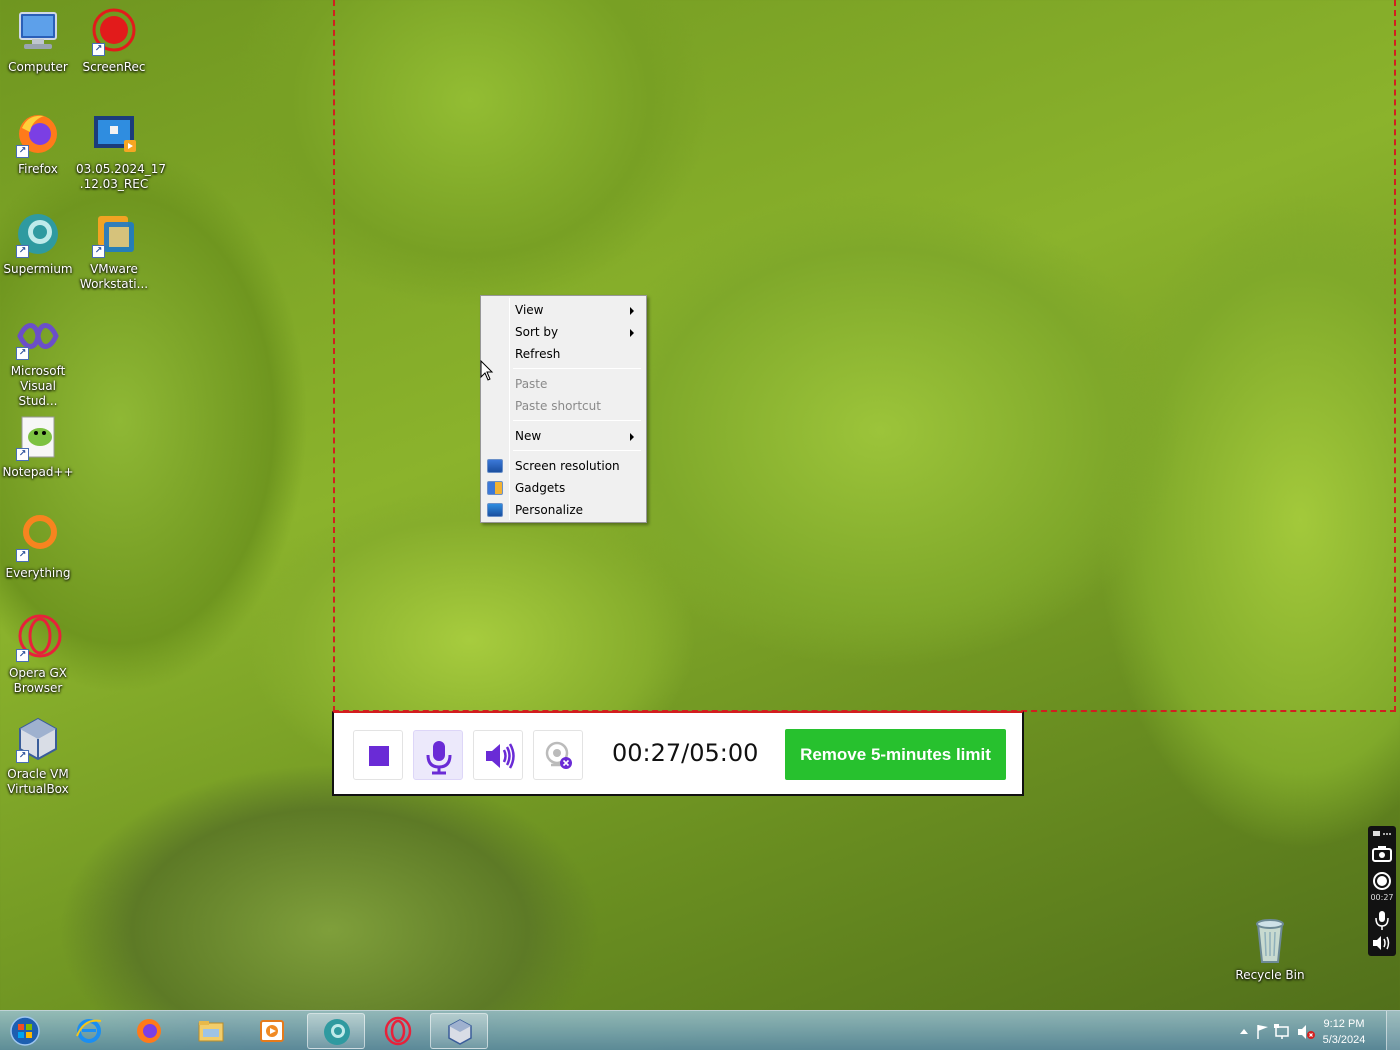  Describe the element at coordinates (38, 781) in the screenshot. I see `desktop-icon-label: Oracle VM VirtualBox` at that location.